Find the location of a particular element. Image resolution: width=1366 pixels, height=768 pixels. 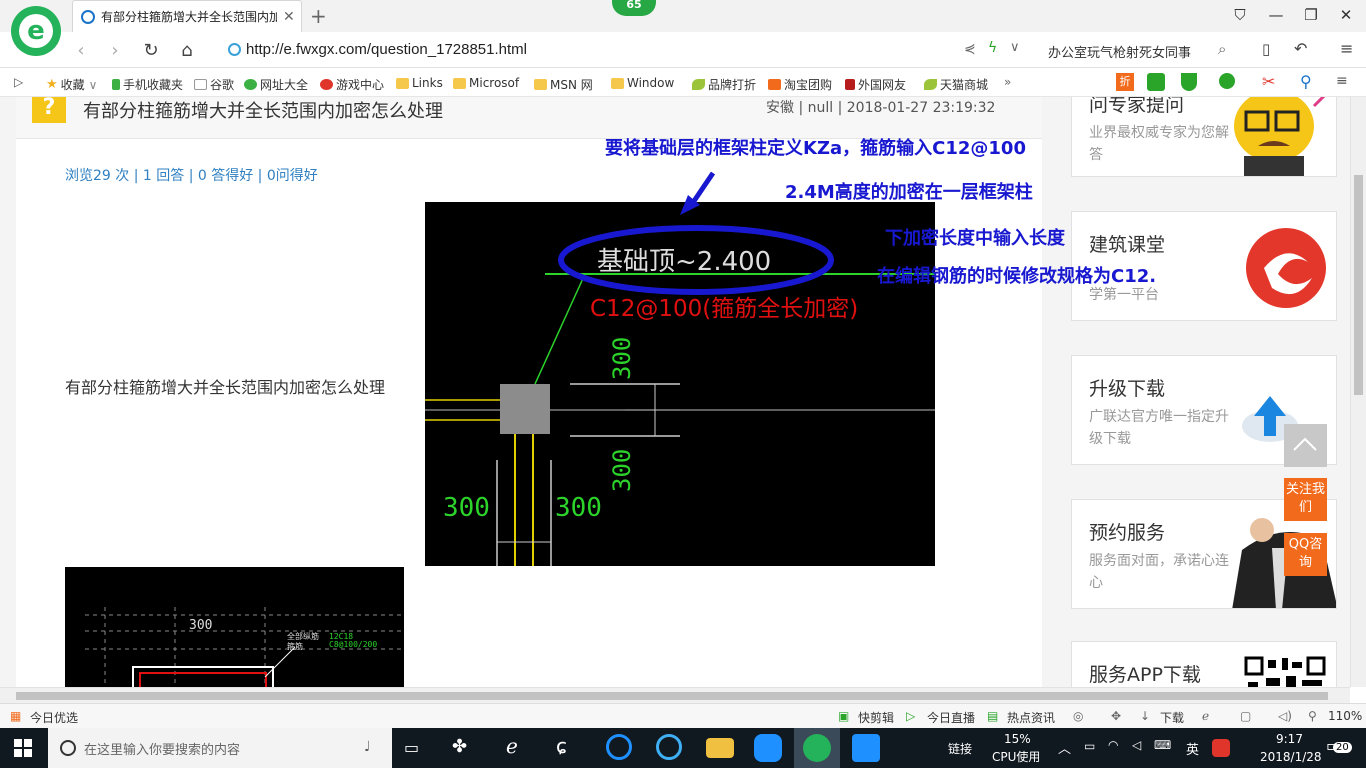

bookmark-tmall: 天猫商城 is located at coordinates (956, 84).